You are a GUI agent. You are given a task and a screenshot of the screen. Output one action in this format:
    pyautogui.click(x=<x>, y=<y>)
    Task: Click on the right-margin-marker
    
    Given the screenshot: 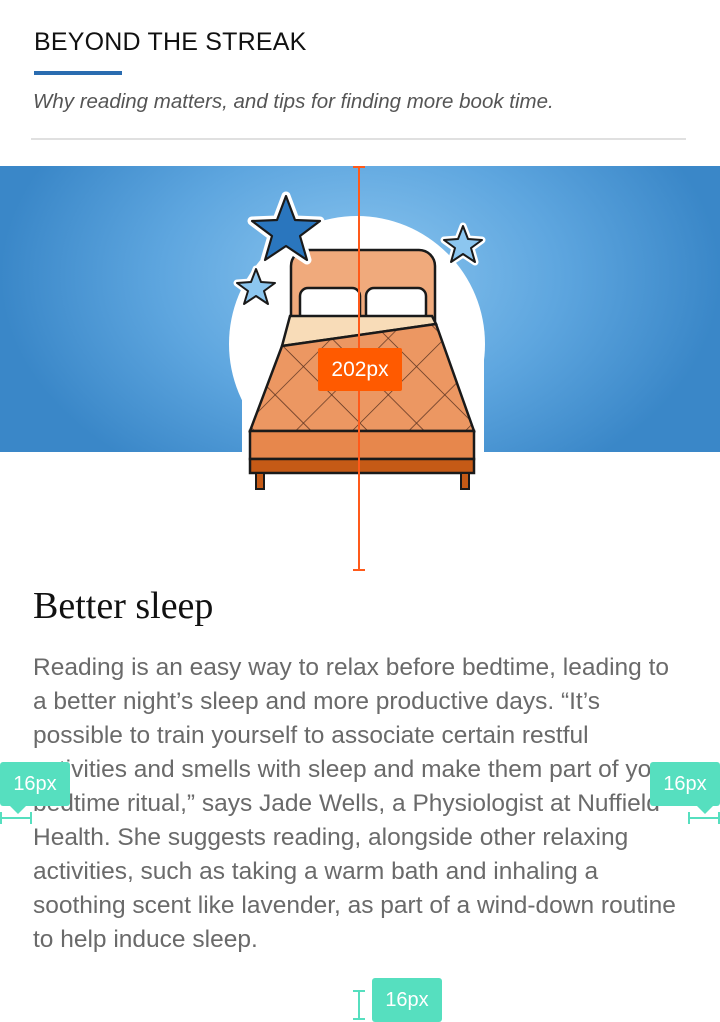 What is the action you would take?
    pyautogui.click(x=704, y=818)
    